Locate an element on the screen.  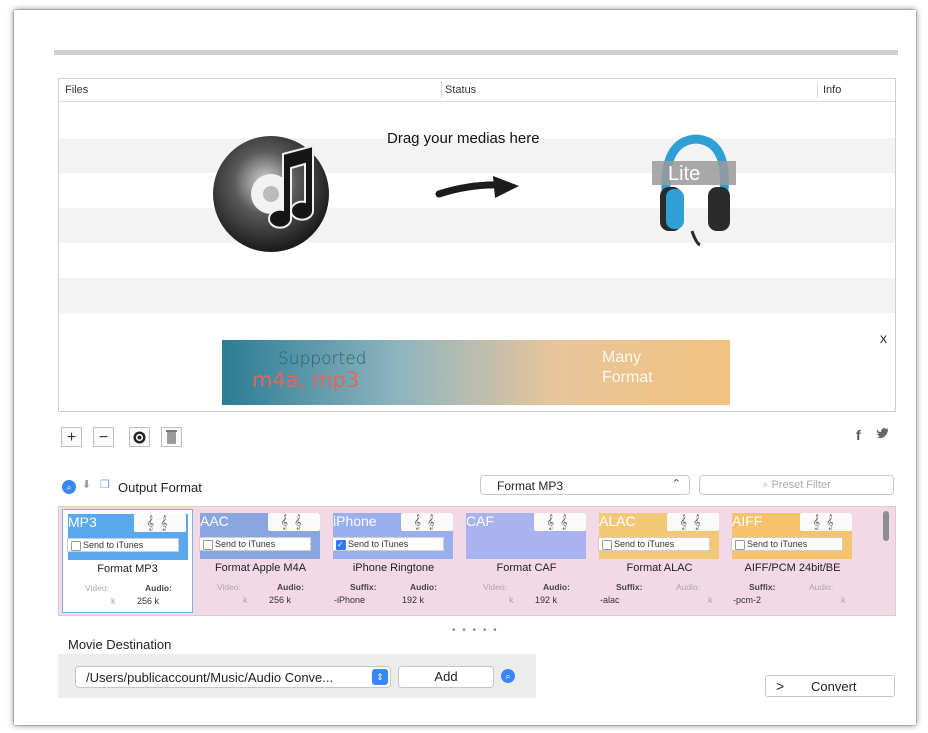
left-setting-value: -iPhone is located at coordinates (349, 600).